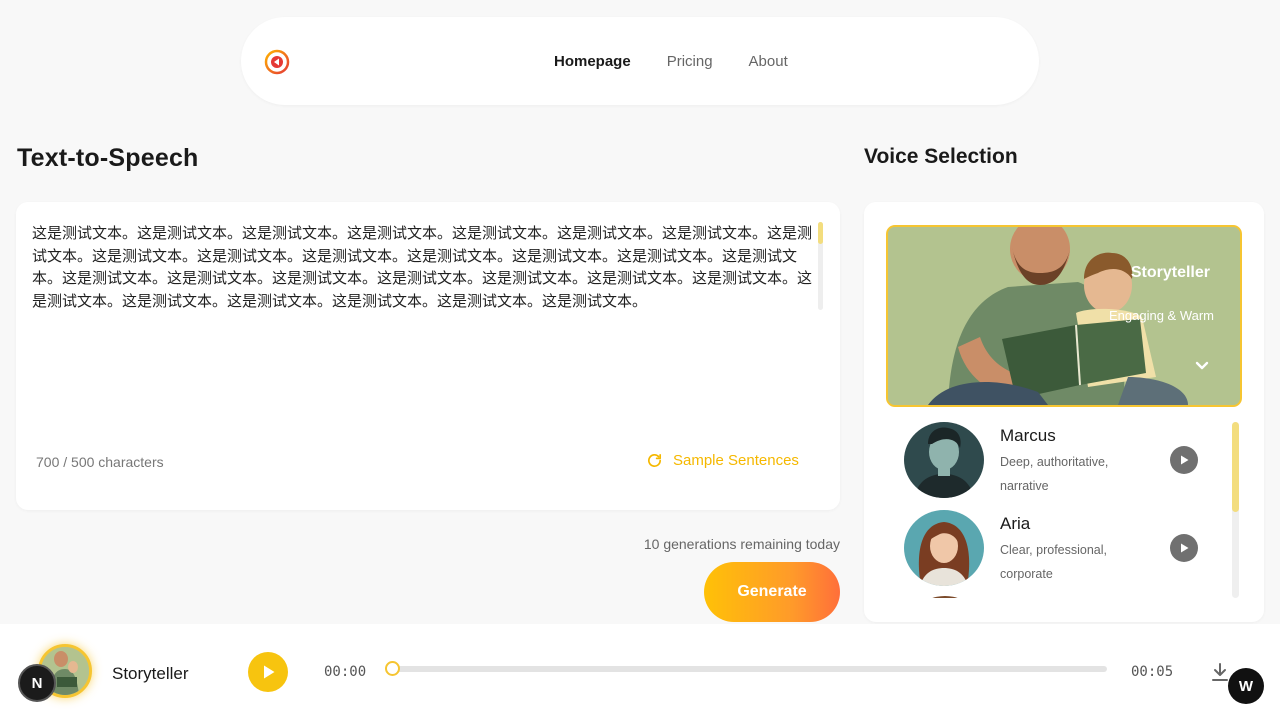 The width and height of the screenshot is (1280, 720). Describe the element at coordinates (1054, 562) in the screenshot. I see `voice-desc: Clear, professional, corporate` at that location.